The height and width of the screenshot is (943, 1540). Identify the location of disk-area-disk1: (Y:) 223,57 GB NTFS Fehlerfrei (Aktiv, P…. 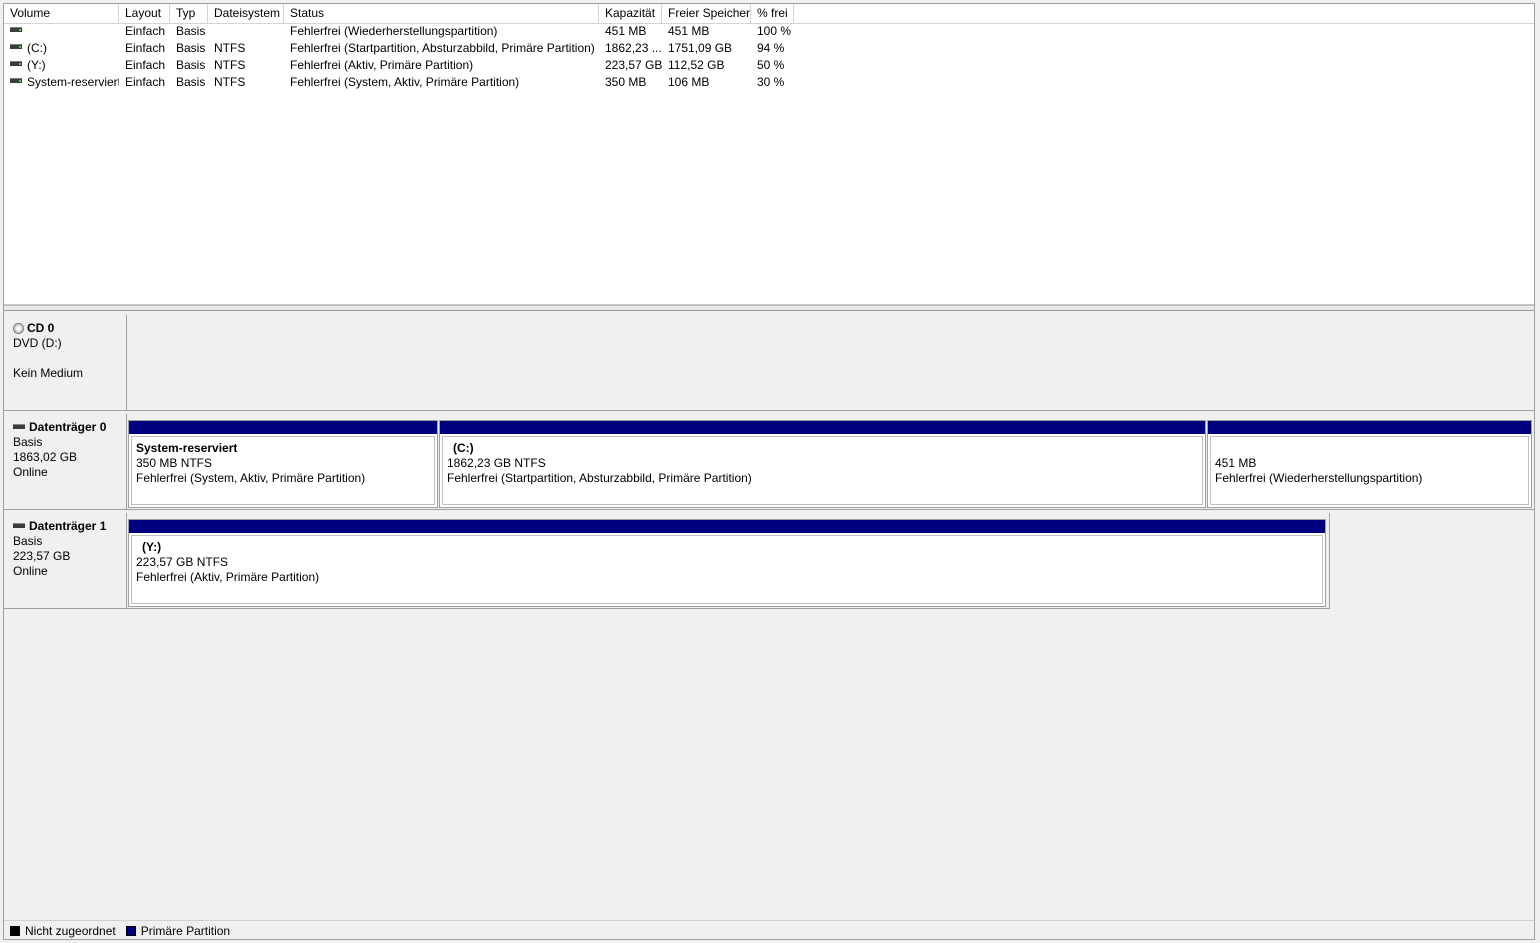
(728, 561).